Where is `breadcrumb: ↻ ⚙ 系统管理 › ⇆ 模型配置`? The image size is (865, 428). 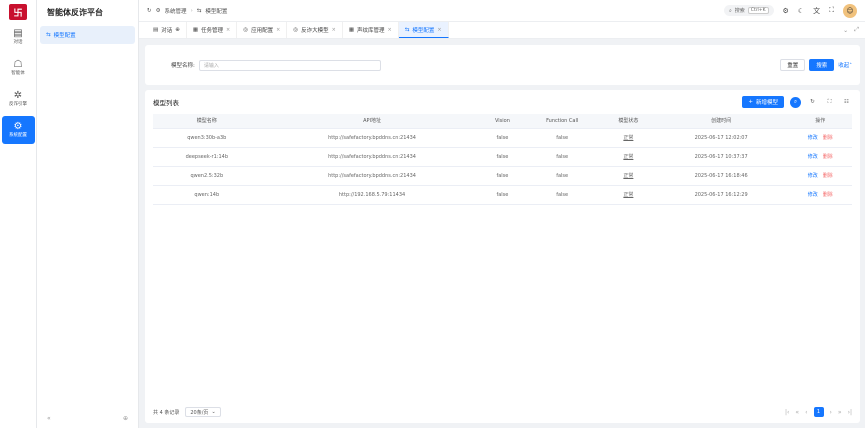 breadcrumb: ↻ ⚙ 系统管理 › ⇆ 模型配置 is located at coordinates (187, 11).